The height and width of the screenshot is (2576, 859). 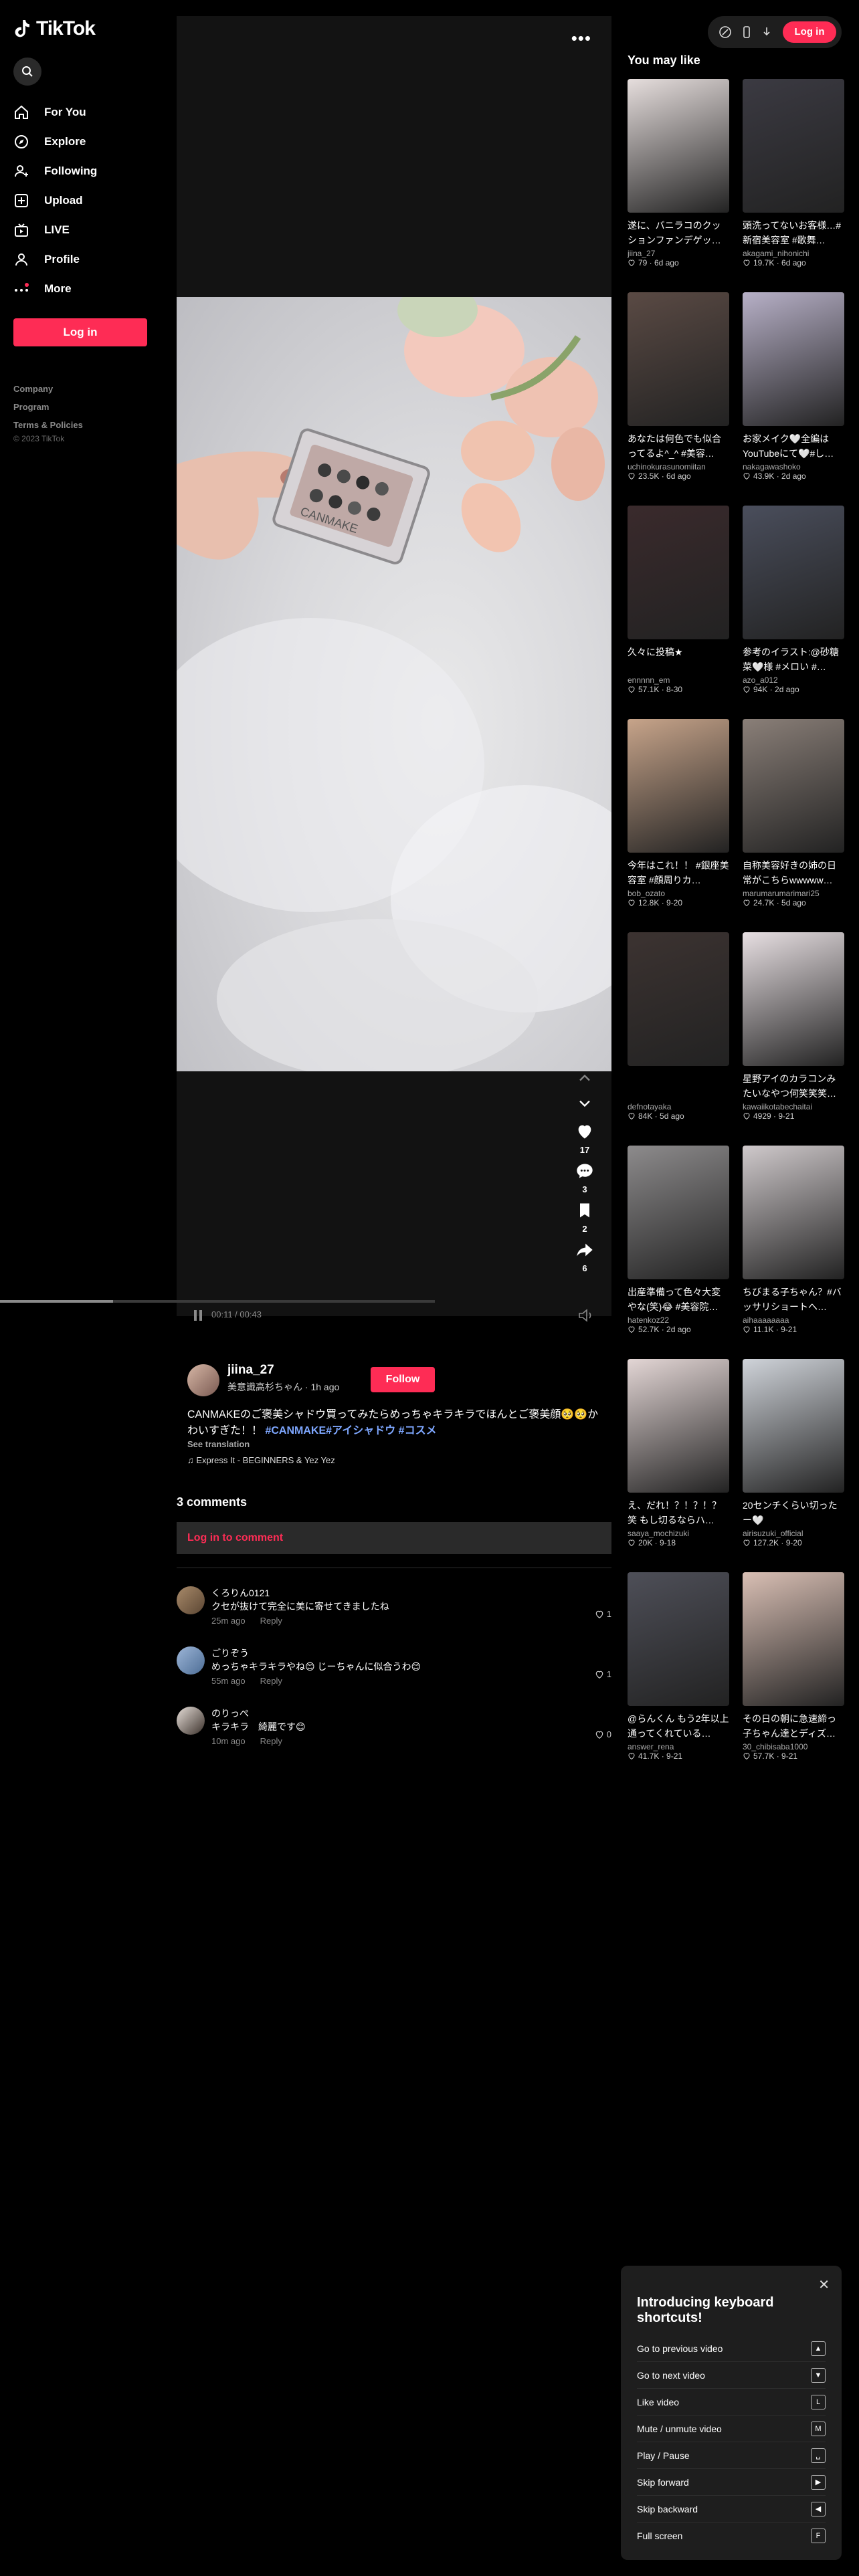 I want to click on recommended-video-card: defnotayaka 84K · 5d ago, so click(x=678, y=1026).